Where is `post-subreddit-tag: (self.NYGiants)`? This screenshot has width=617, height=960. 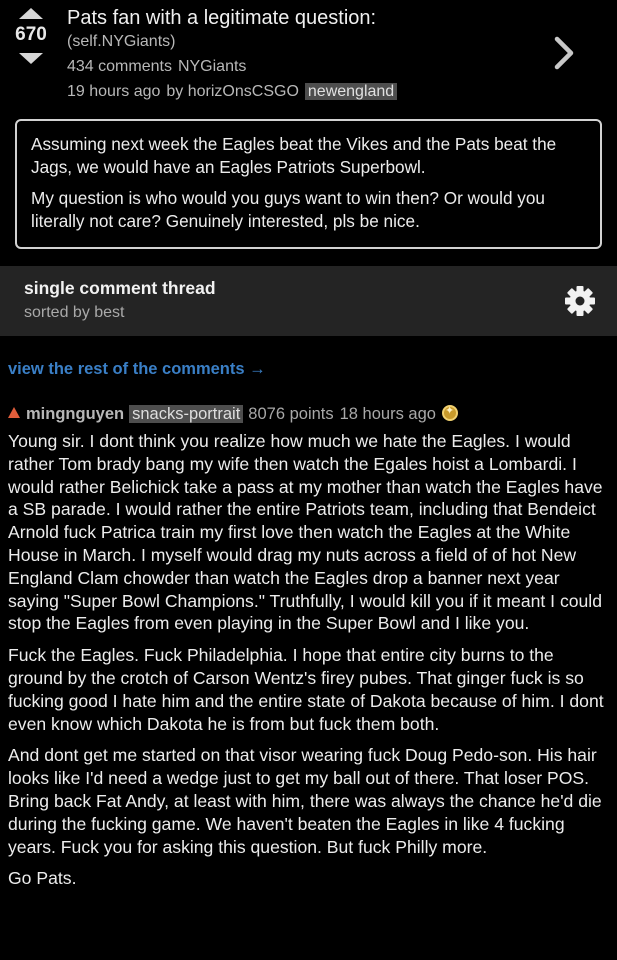
post-subreddit-tag: (self.NYGiants) is located at coordinates (121, 41).